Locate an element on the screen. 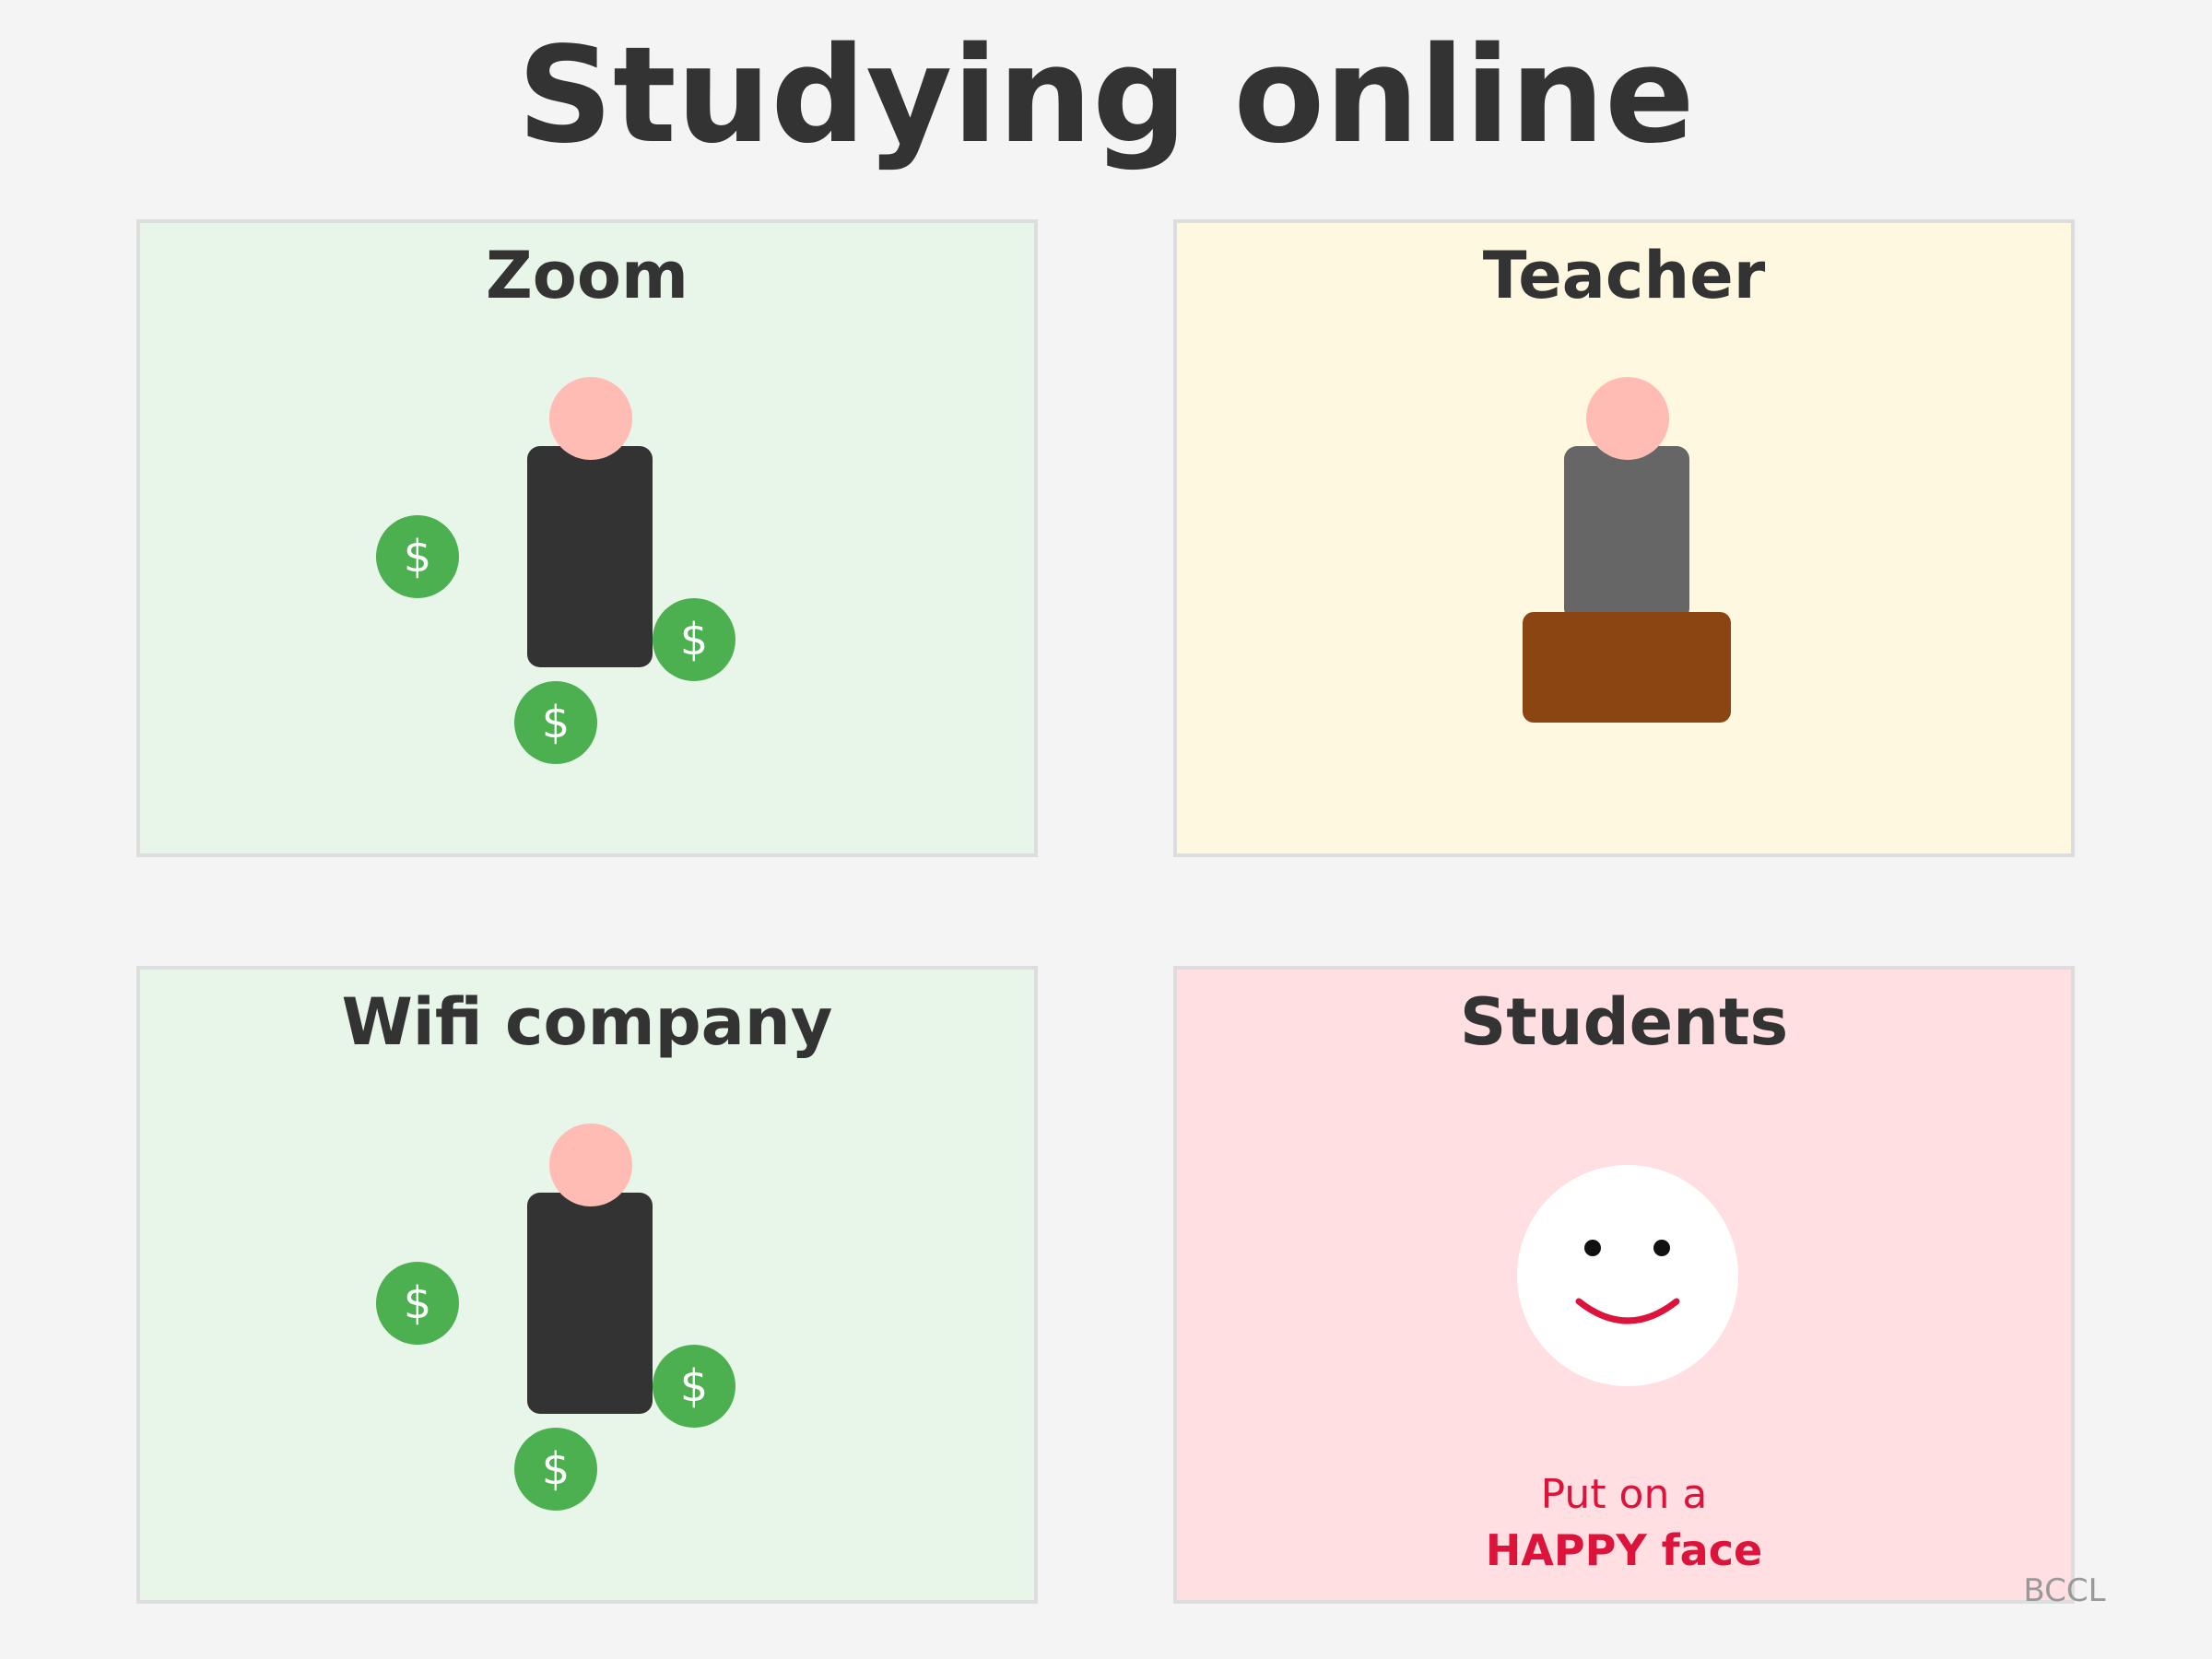 The height and width of the screenshot is (1659, 2212). caption-emphasis: HAPPY face is located at coordinates (1624, 1550).